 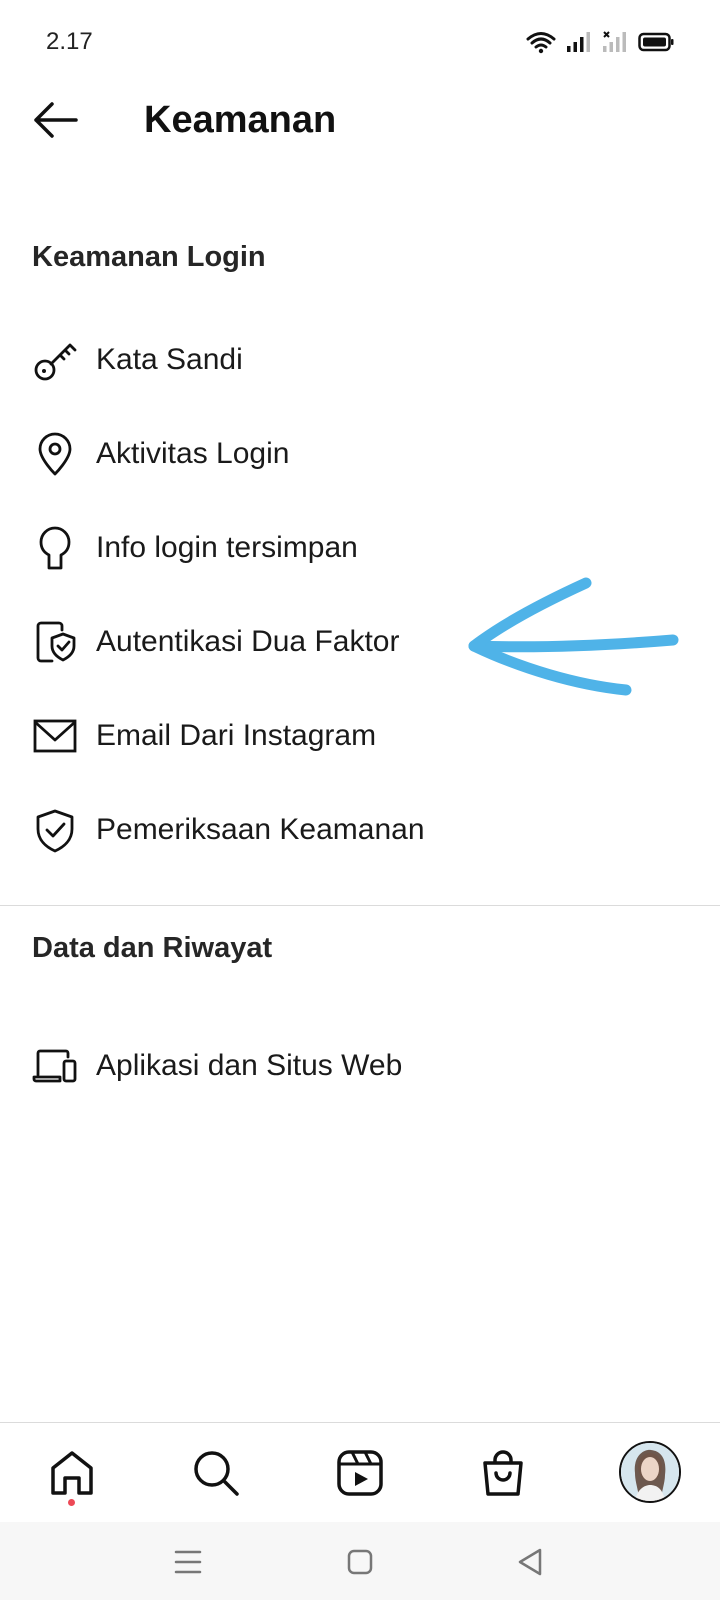 What do you see at coordinates (169, 359) in the screenshot?
I see `menu-item-label: Kata Sandi` at bounding box center [169, 359].